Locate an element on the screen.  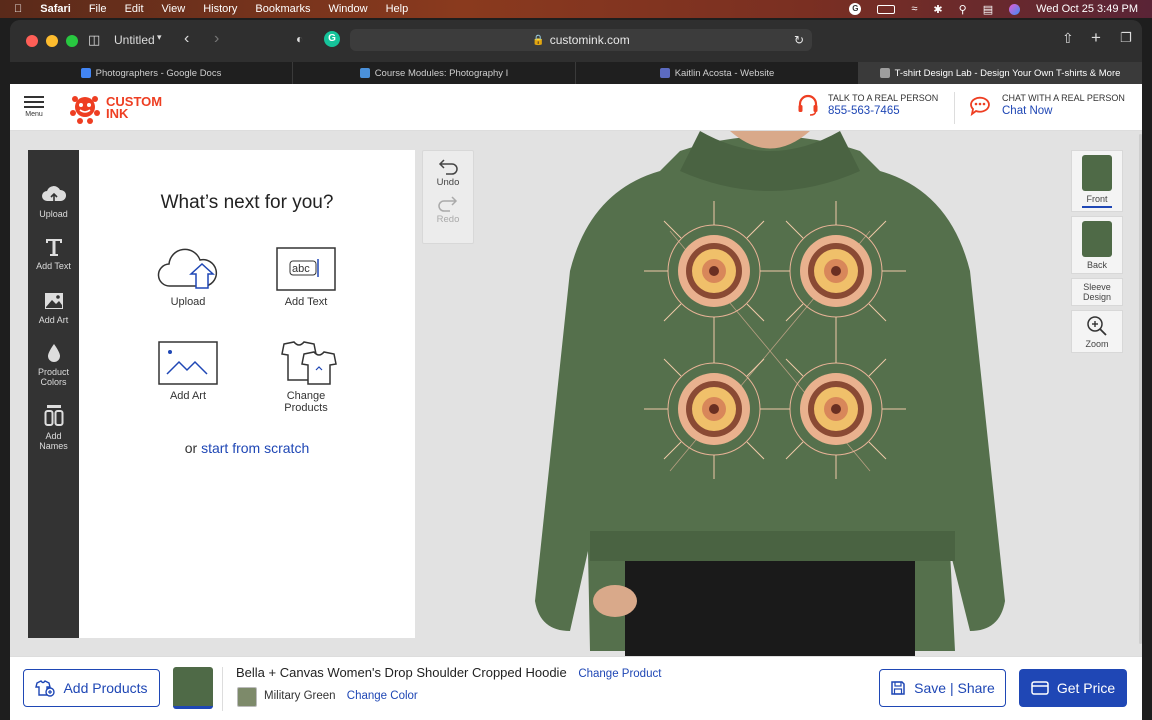
phone-link: 855-563-7465 is located at coordinates (883, 111).